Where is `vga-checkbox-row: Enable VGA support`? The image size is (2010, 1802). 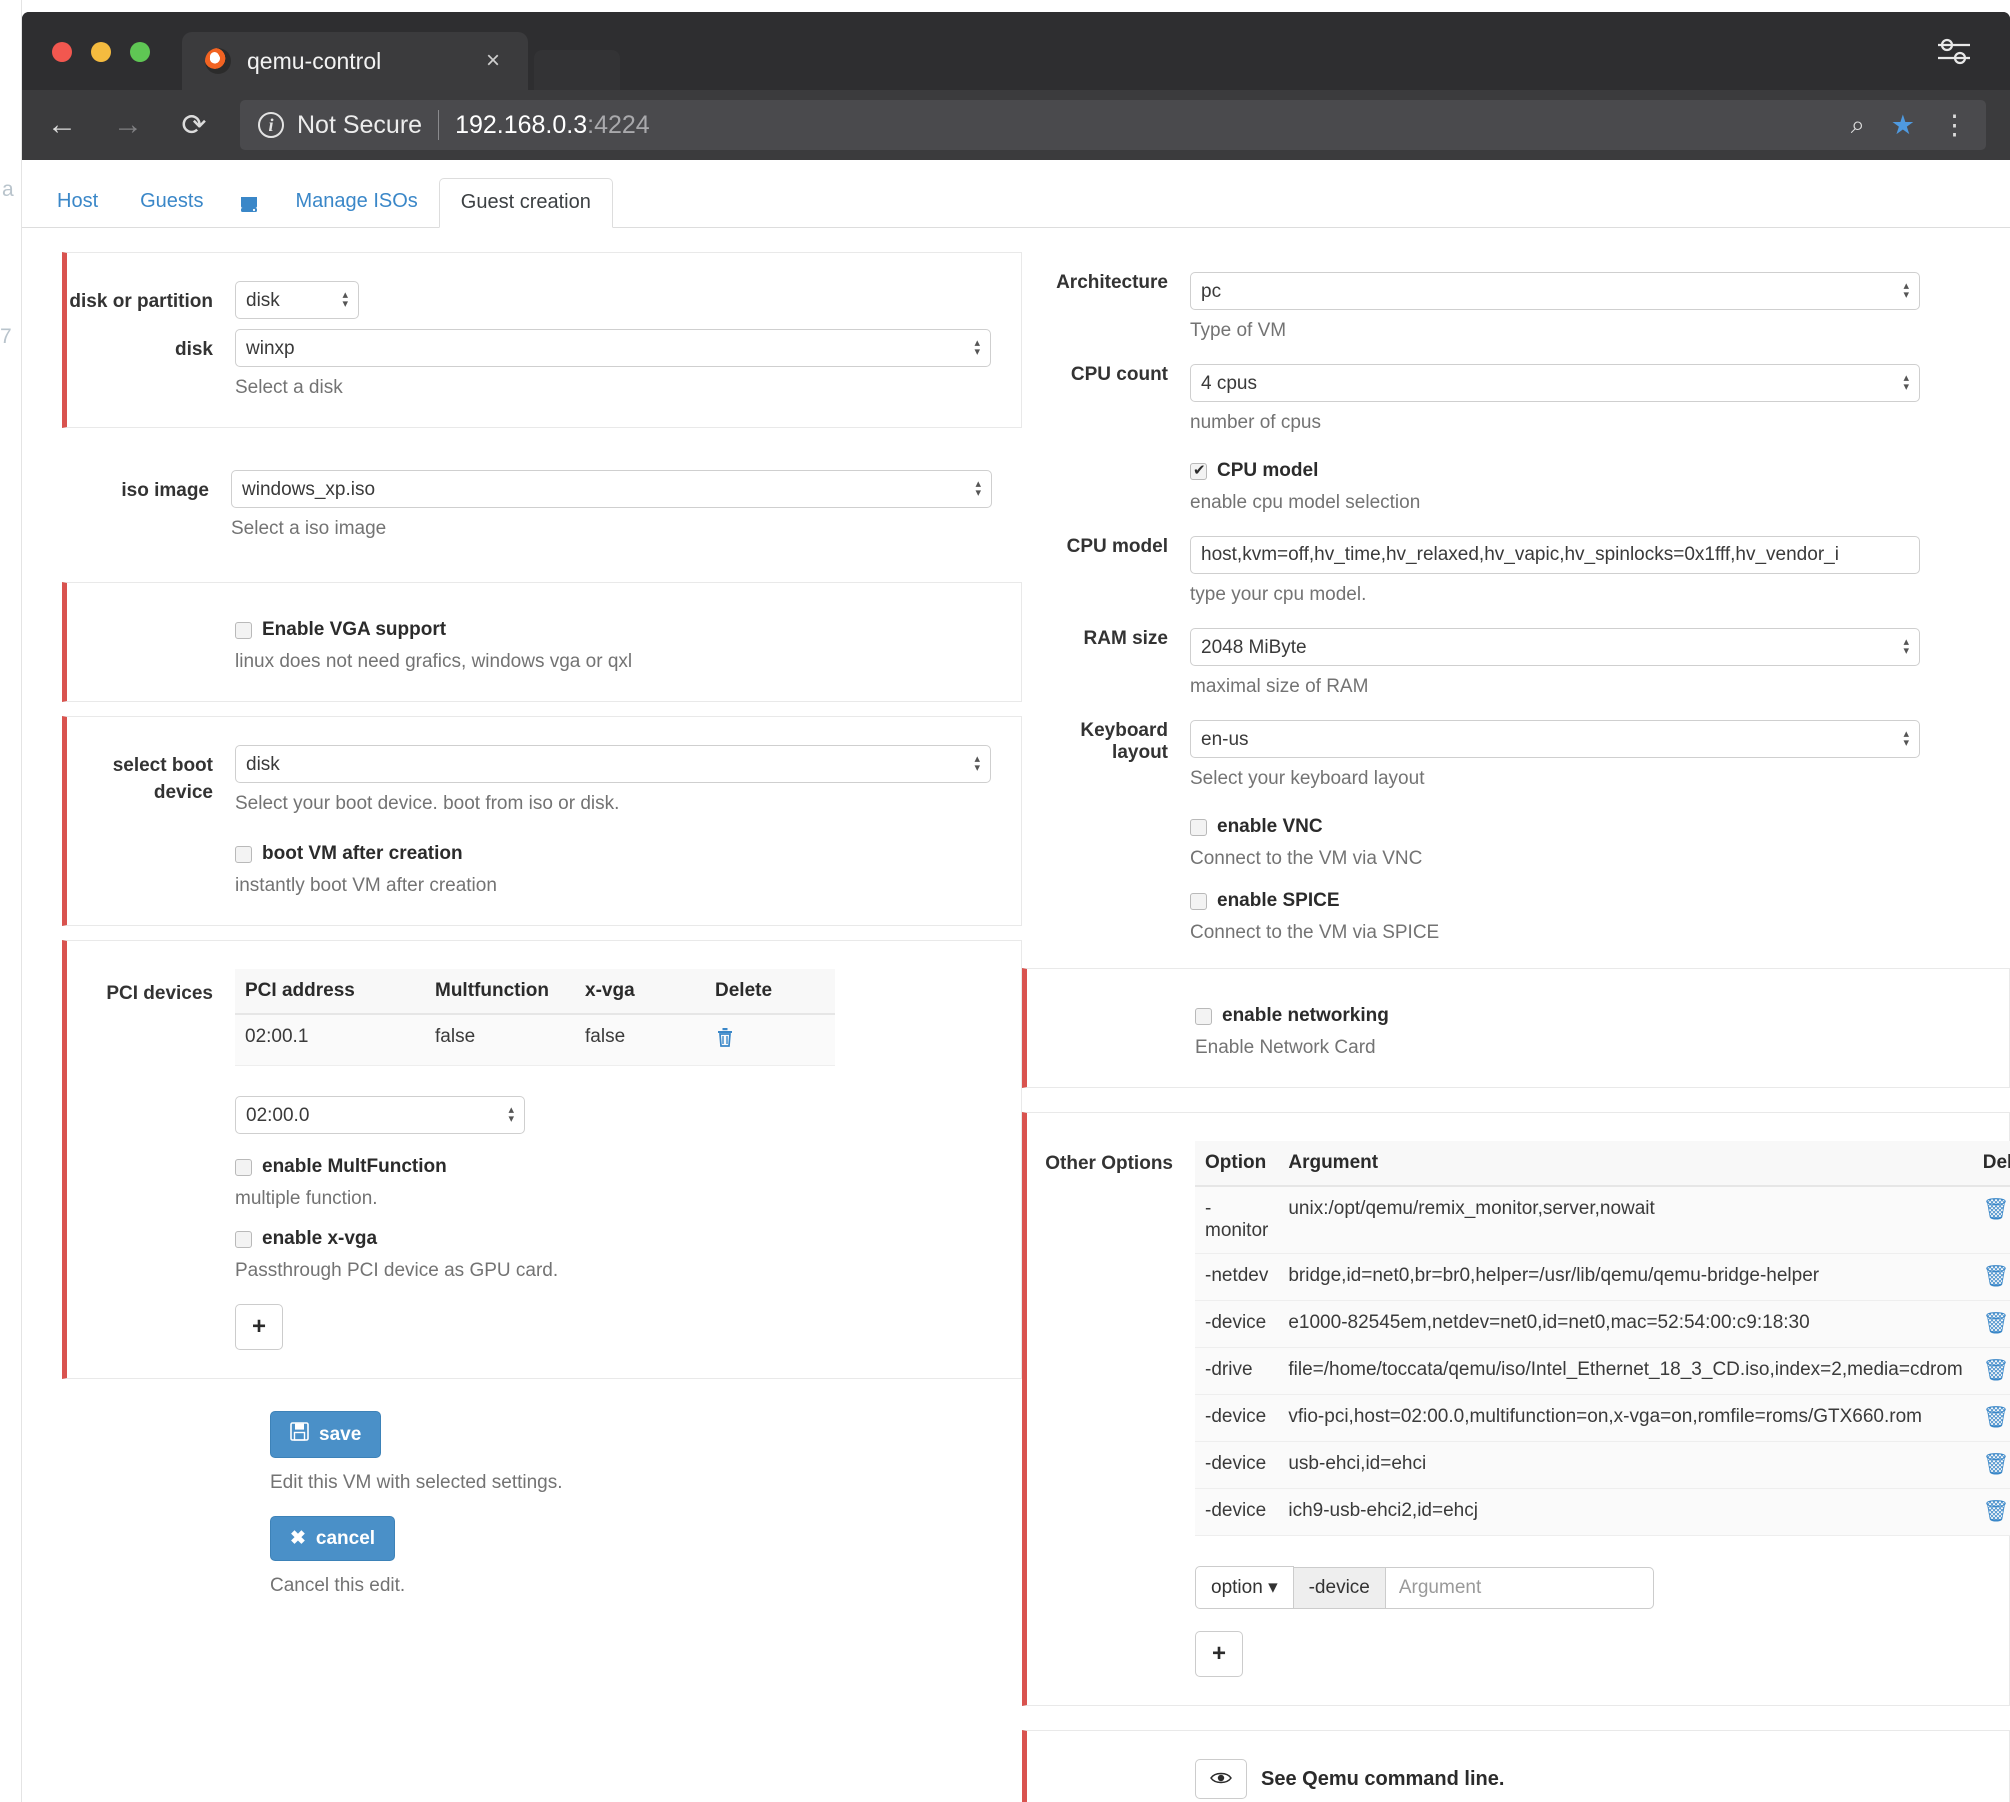 vga-checkbox-row: Enable VGA support is located at coordinates (613, 630).